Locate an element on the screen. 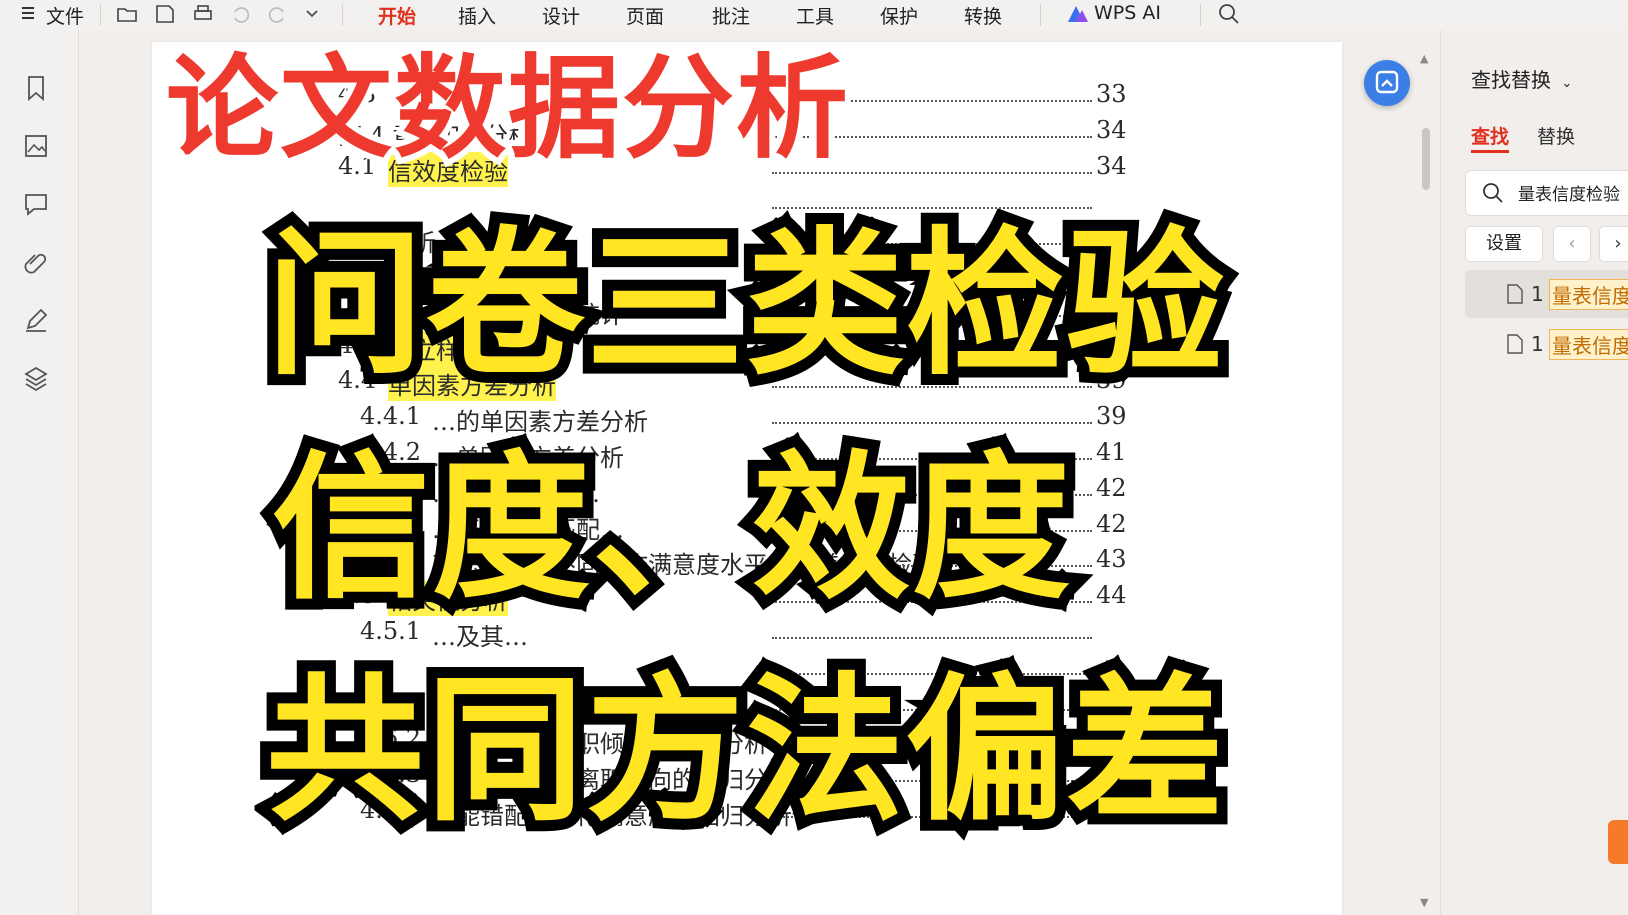  toc-page-number: 41 is located at coordinates (1111, 452).